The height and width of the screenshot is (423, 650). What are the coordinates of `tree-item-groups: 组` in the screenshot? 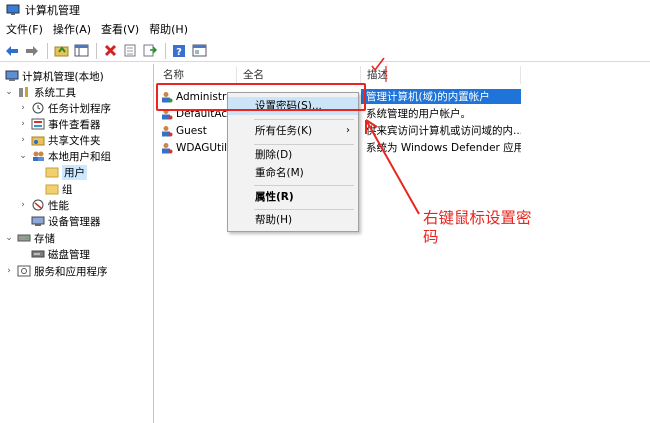 It's located at (52, 189).